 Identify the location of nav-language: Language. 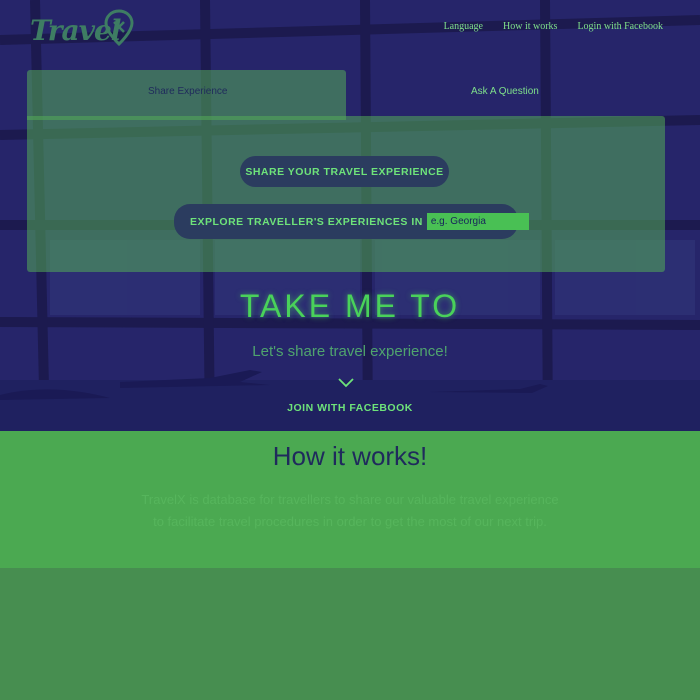
(463, 26).